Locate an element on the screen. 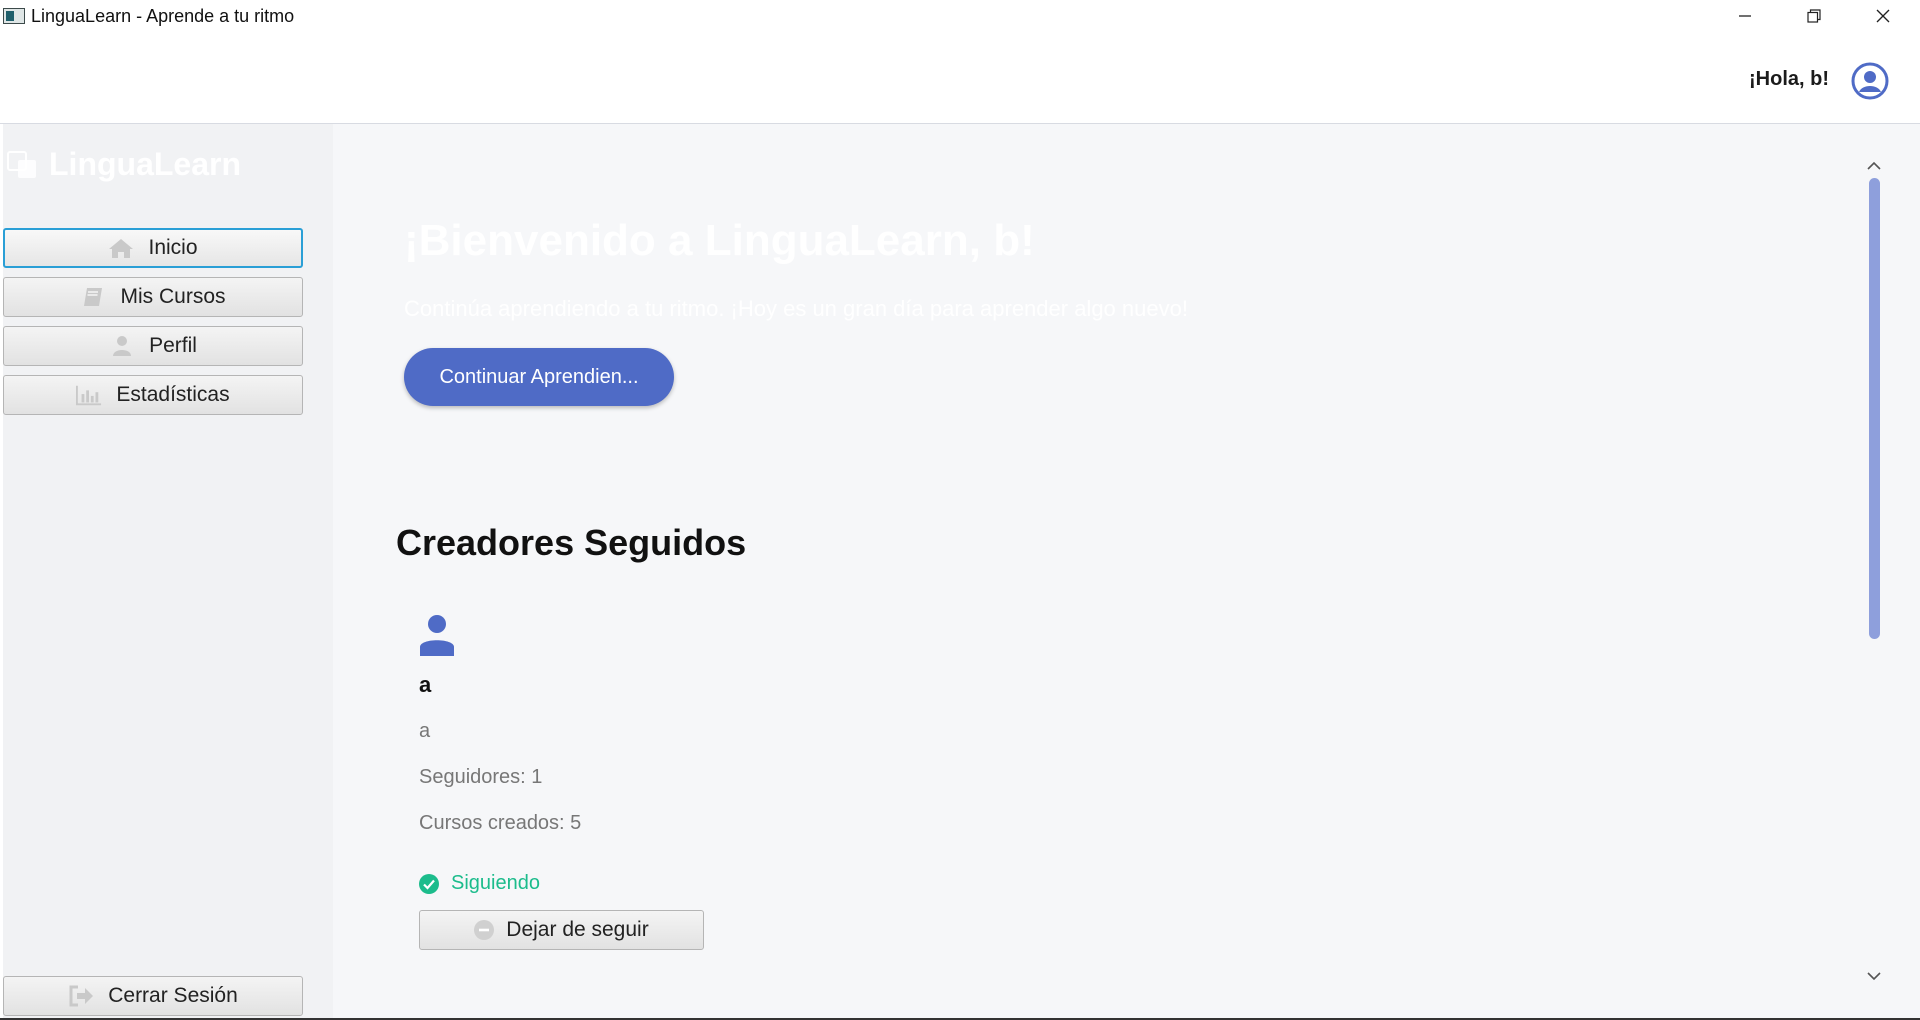  check-circle-icon is located at coordinates (429, 883).